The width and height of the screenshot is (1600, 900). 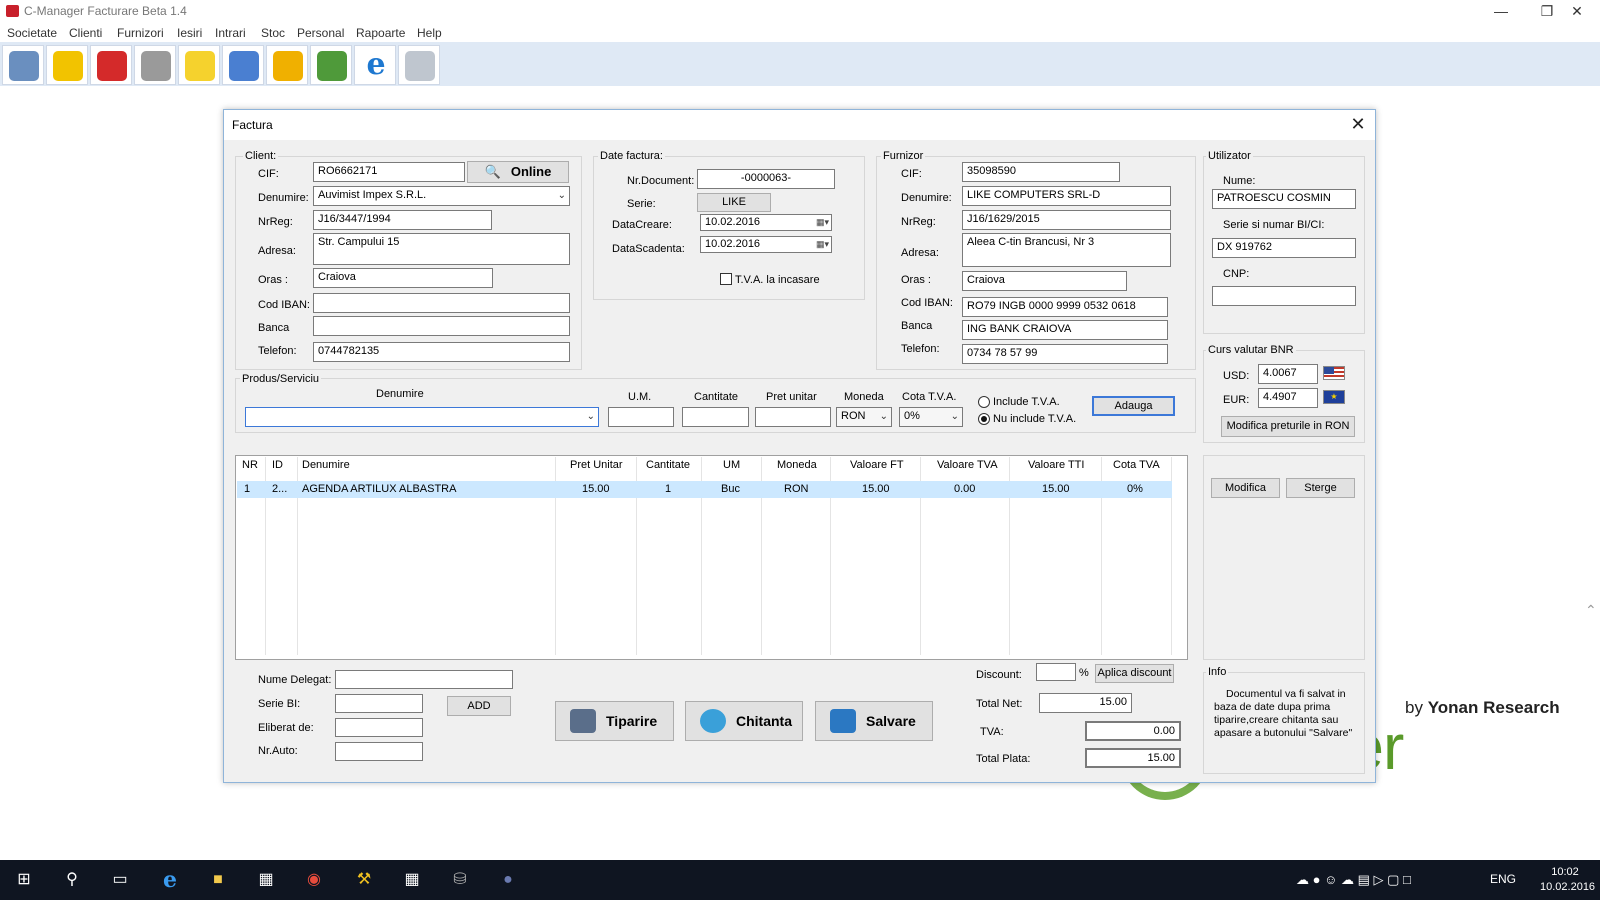 What do you see at coordinates (1066, 250) in the screenshot?
I see `furnizor-adresa-input: Aleea C-tin Brancusi, Nr 3` at bounding box center [1066, 250].